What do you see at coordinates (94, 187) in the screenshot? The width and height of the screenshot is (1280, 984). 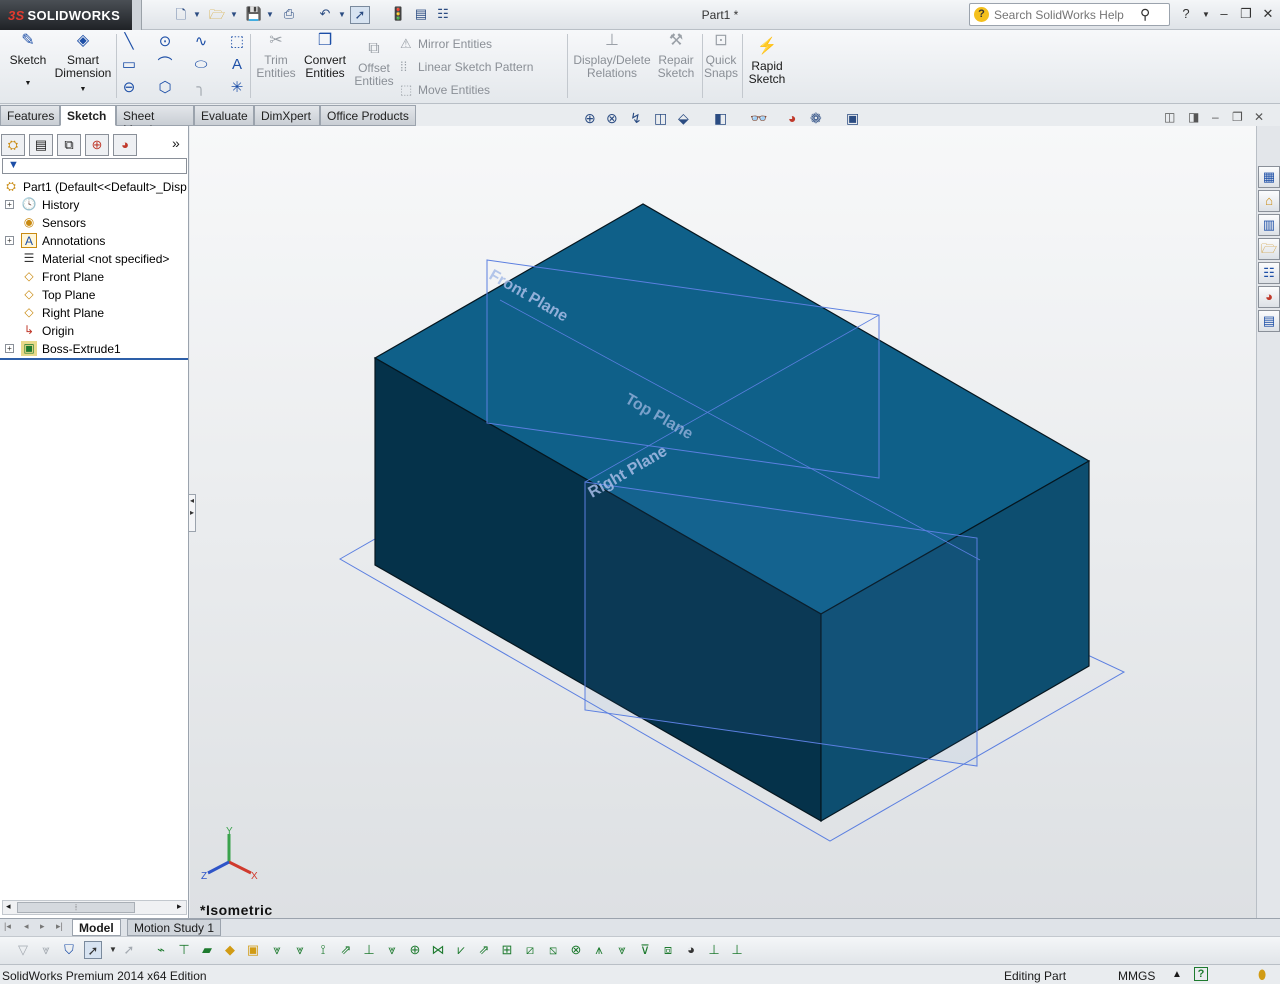 I see `tree-root-part: ⛭ Part1 (Default<<Default>_Disp` at bounding box center [94, 187].